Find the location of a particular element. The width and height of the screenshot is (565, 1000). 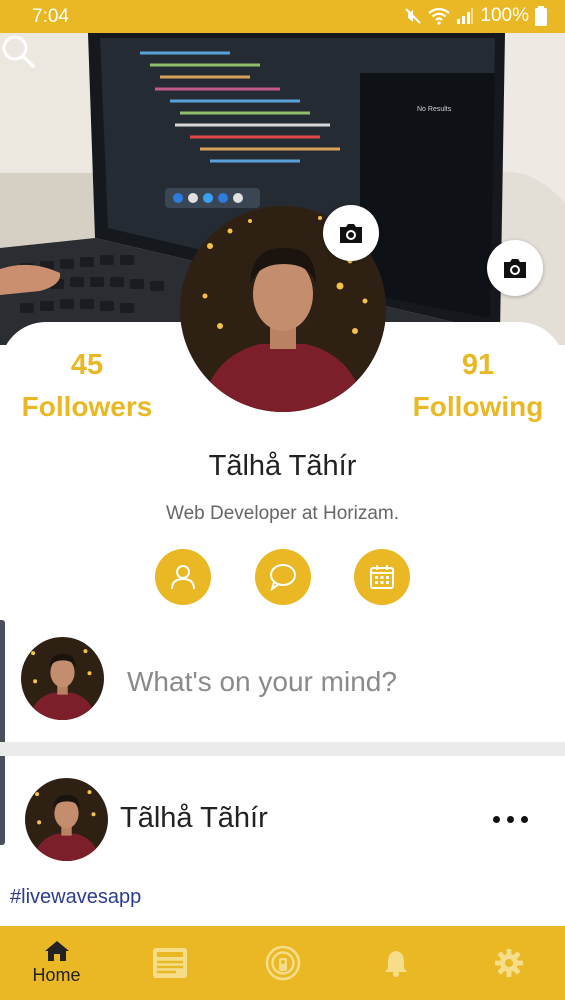

post-composer-input: What's on your mind? is located at coordinates (327, 682).